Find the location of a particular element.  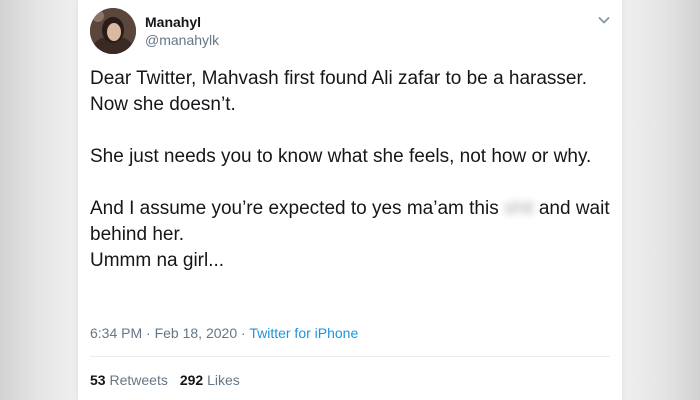

tweet-date: Feb 18, 2020 is located at coordinates (196, 333).